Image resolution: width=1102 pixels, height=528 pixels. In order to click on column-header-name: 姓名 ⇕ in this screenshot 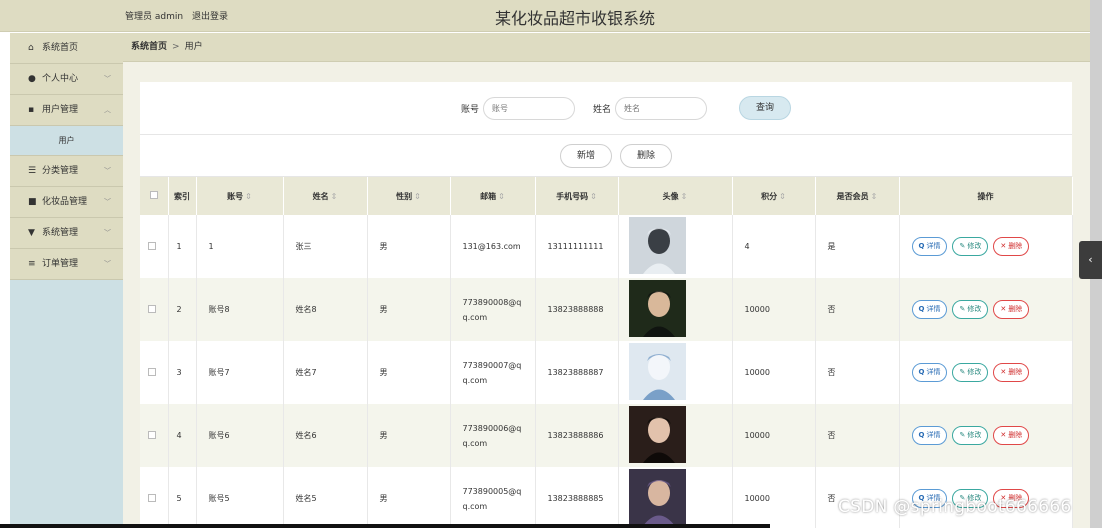, I will do `click(325, 196)`.